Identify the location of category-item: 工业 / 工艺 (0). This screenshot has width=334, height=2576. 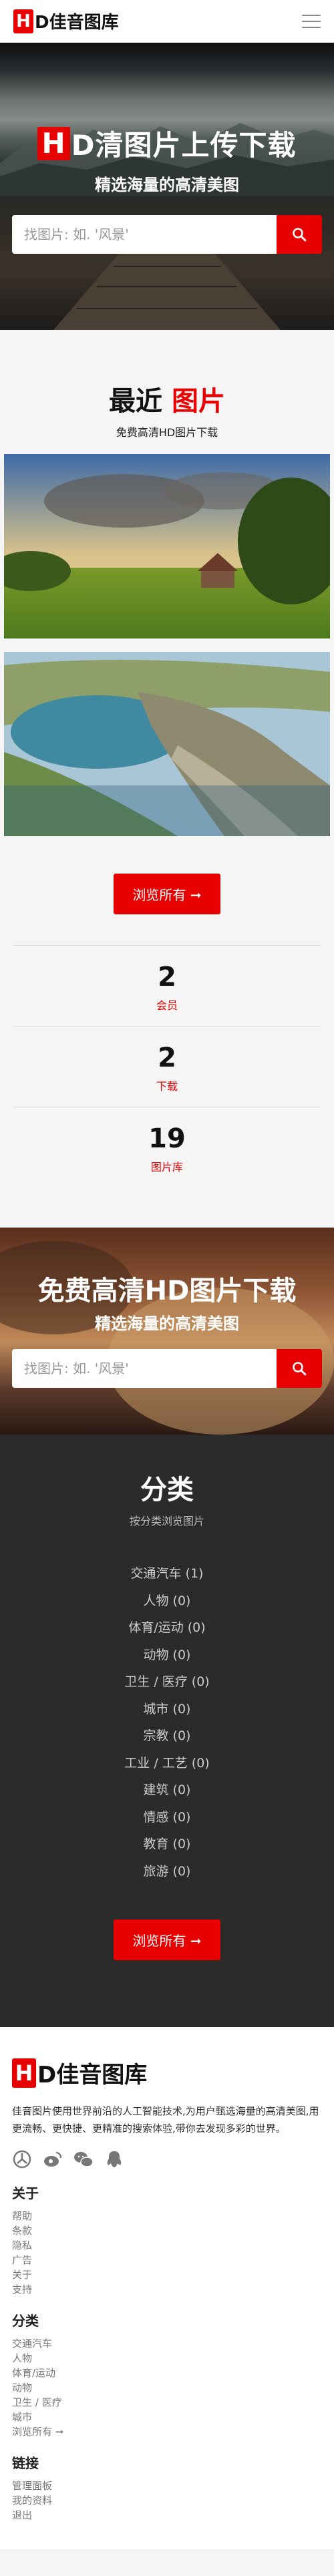
(167, 1763).